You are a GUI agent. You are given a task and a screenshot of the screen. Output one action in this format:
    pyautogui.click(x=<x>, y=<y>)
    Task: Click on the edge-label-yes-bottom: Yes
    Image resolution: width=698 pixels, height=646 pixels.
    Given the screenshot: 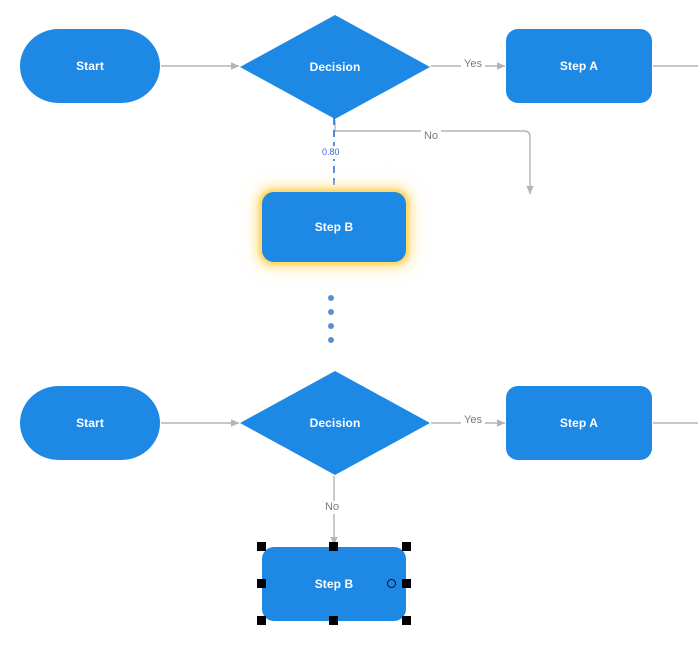 What is the action you would take?
    pyautogui.click(x=473, y=420)
    